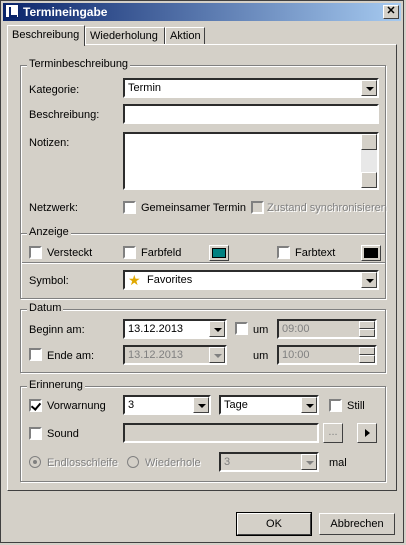 The width and height of the screenshot is (406, 545). Describe the element at coordinates (45, 308) in the screenshot. I see `group-legend: Datum` at that location.